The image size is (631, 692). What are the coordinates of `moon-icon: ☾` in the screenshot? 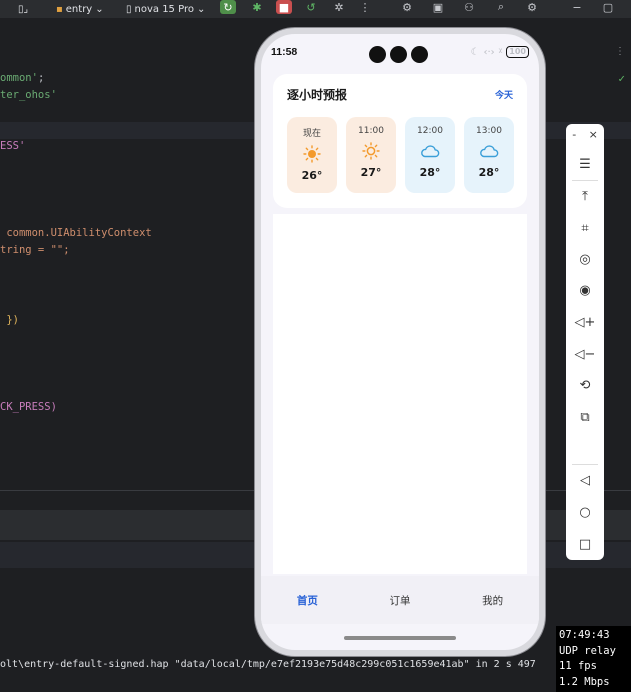 It's located at (475, 52).